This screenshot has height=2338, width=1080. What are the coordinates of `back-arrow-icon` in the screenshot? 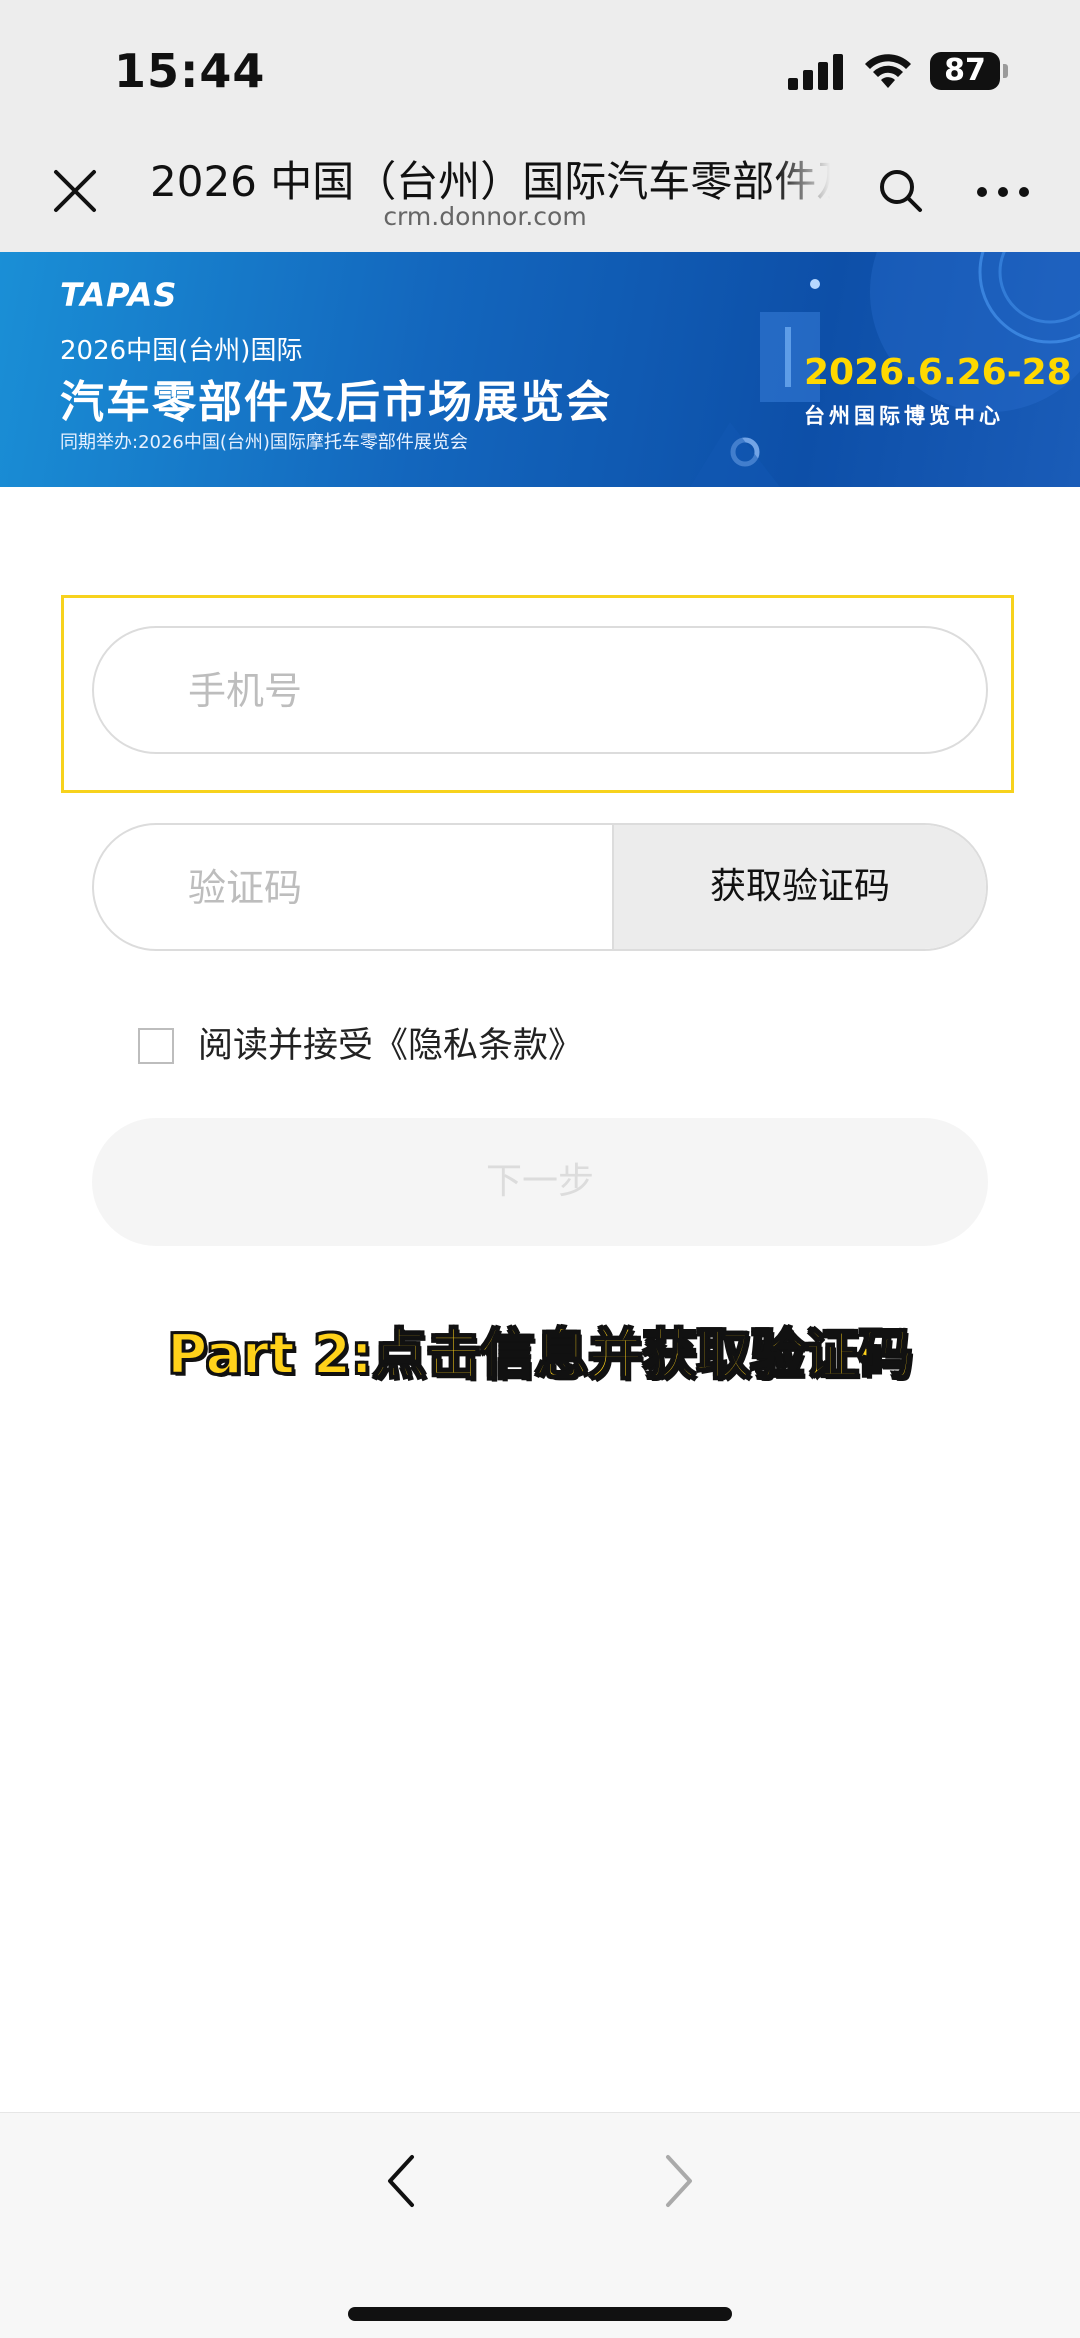 It's located at (401, 2181).